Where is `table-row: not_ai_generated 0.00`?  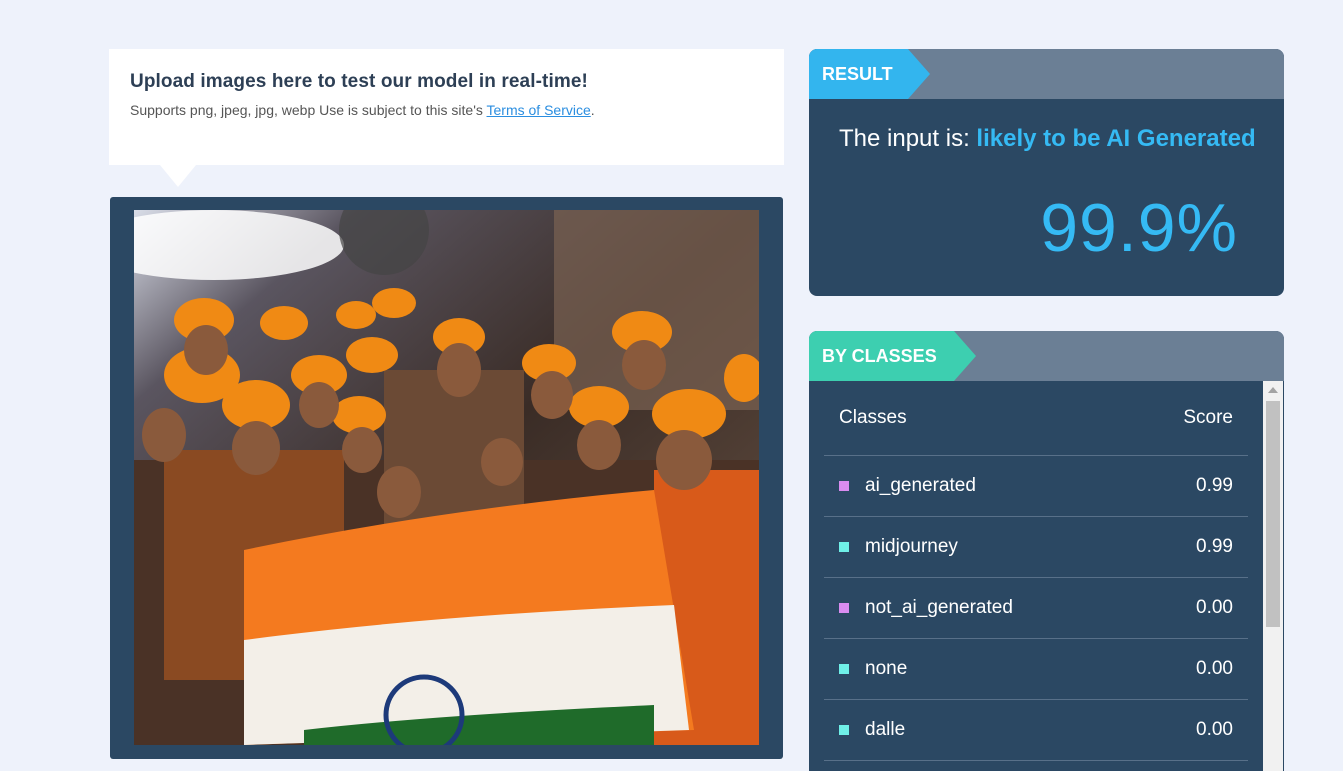
table-row: not_ai_generated 0.00 is located at coordinates (1036, 608).